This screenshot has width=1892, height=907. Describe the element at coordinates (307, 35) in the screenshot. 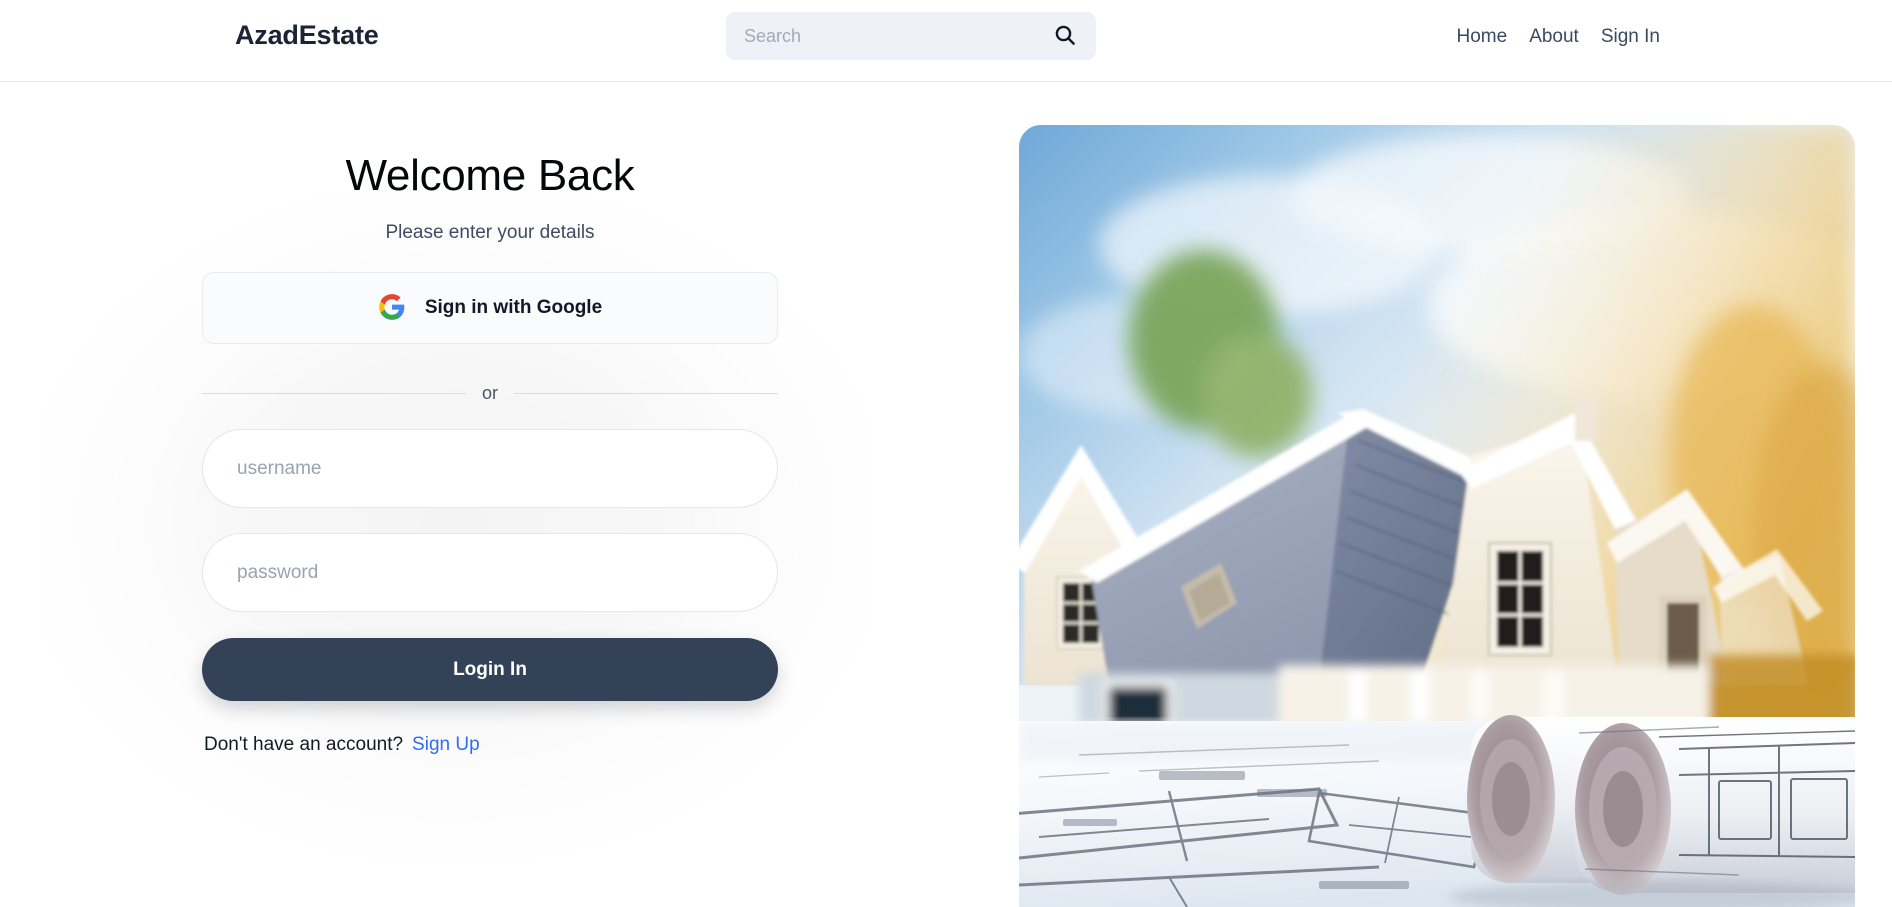

I see `brand-logo: AzadEstate` at that location.